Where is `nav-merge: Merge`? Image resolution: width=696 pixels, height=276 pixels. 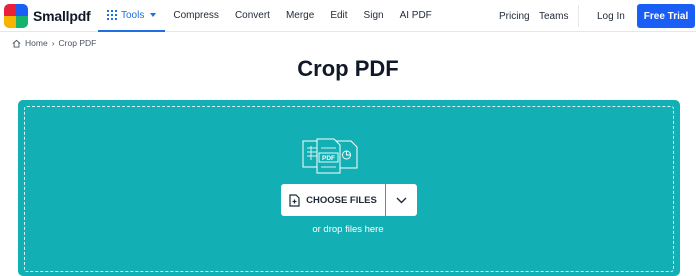
nav-merge: Merge is located at coordinates (300, 16).